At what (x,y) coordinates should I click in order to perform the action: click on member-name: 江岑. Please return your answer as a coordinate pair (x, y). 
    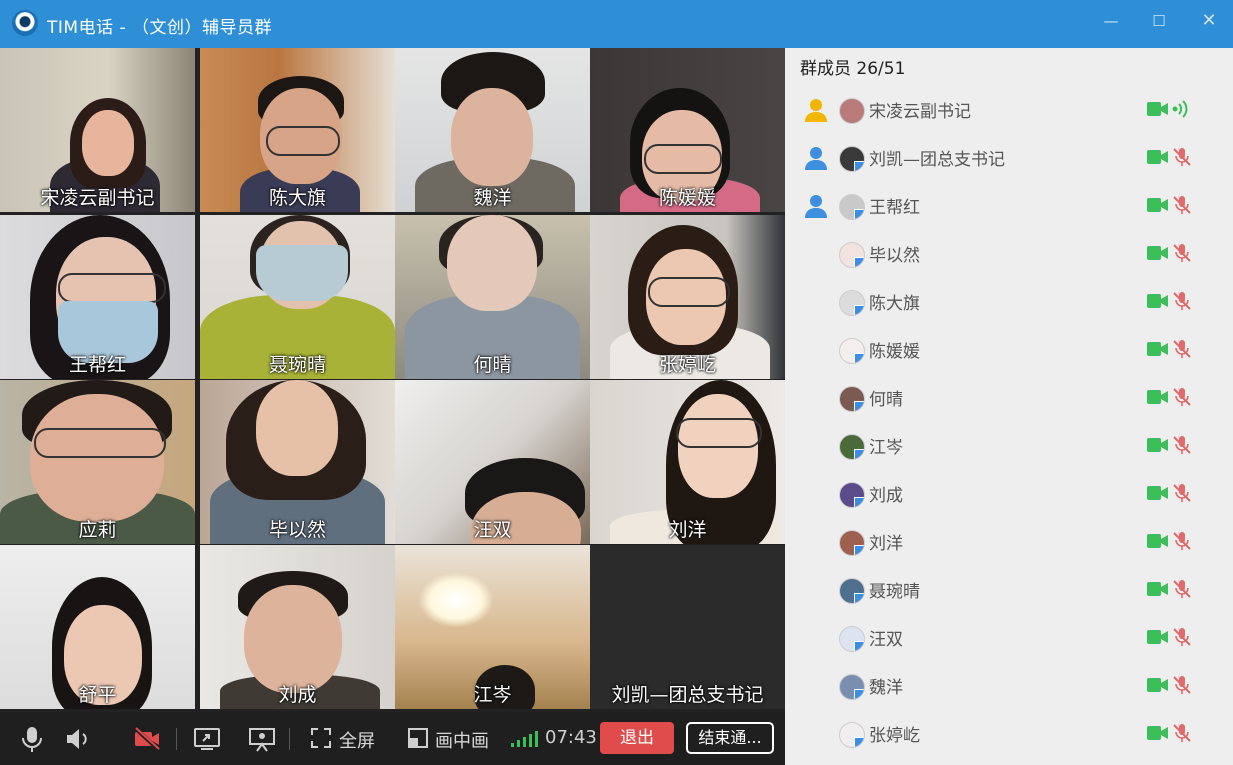
    Looking at the image, I should click on (886, 448).